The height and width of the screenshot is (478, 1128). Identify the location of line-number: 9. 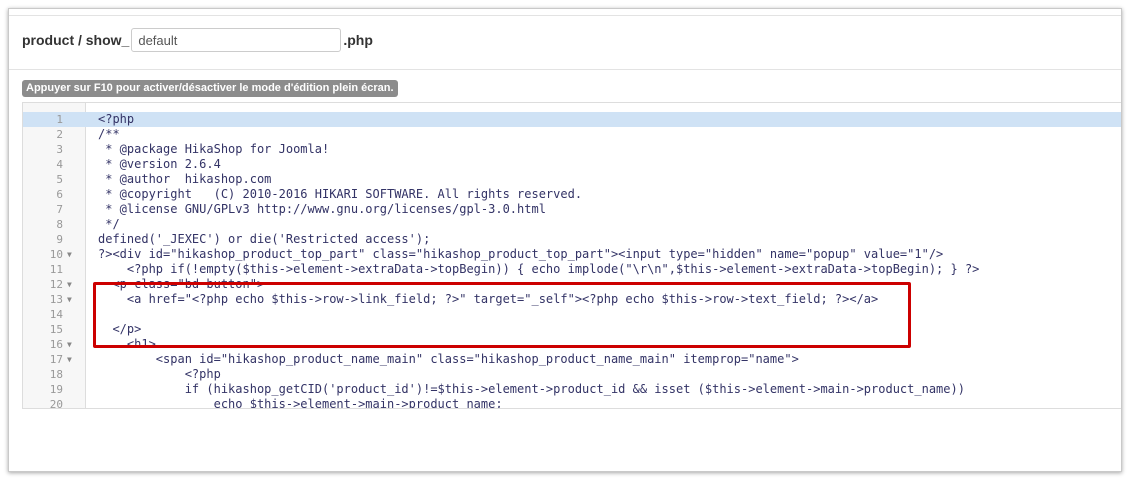
(59, 239).